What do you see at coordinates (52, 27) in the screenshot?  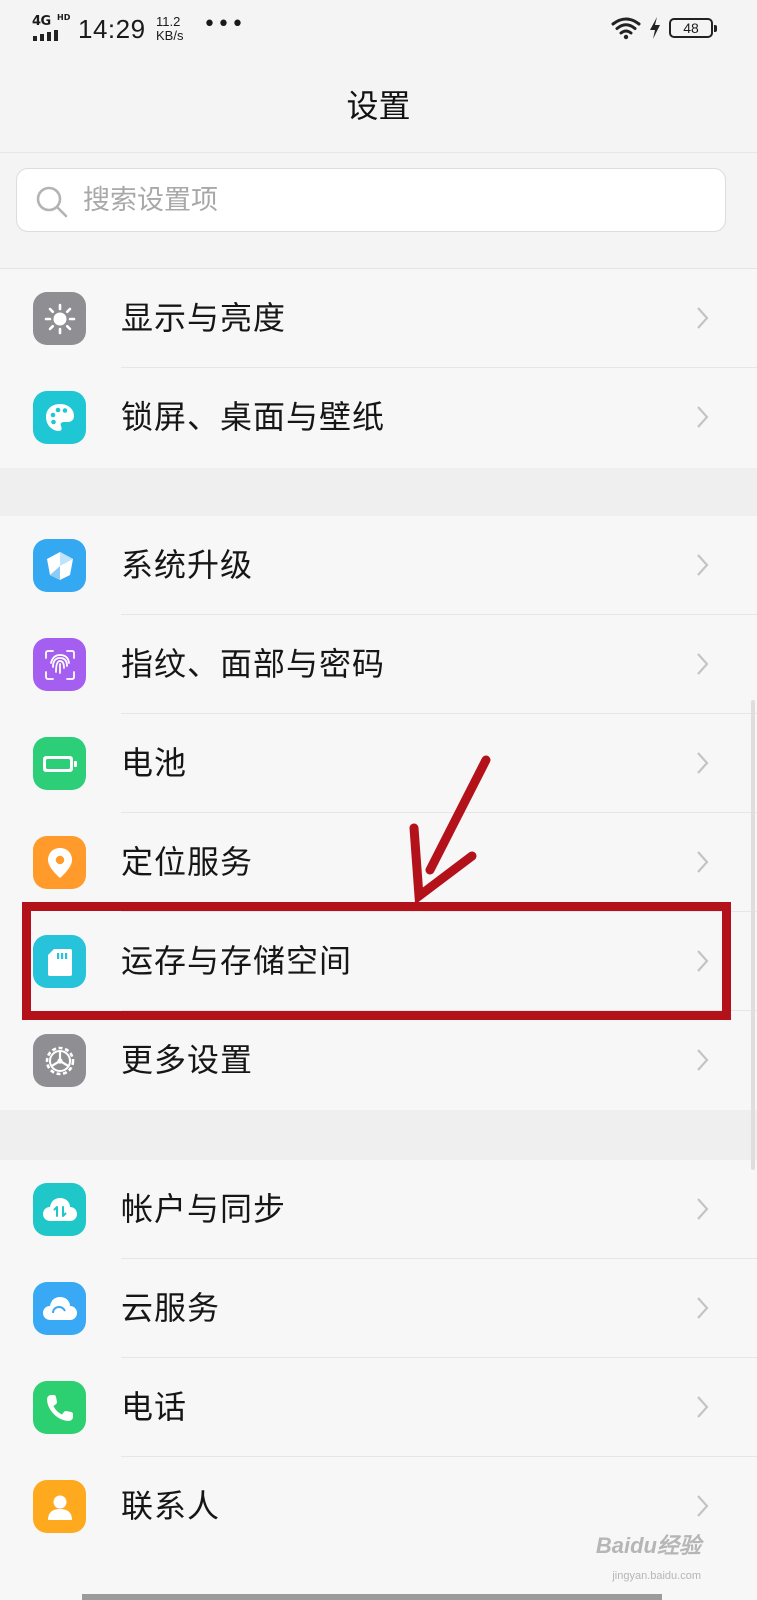 I see `cellular-signal-icon: 4G HD` at bounding box center [52, 27].